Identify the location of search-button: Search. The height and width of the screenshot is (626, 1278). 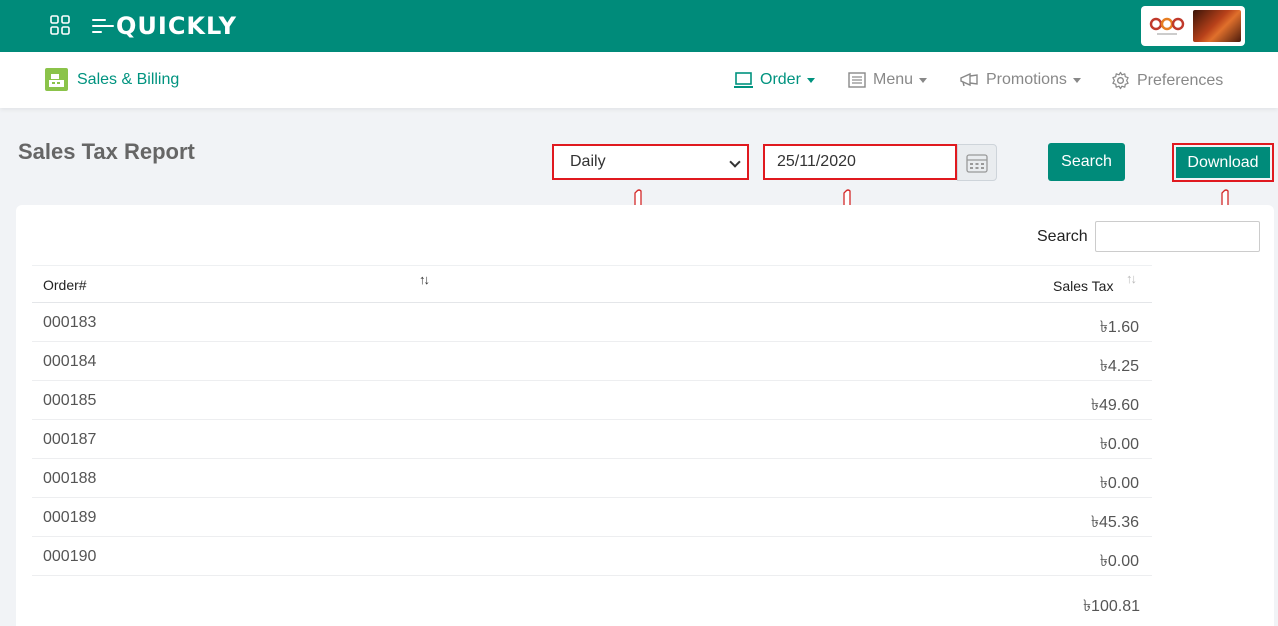
(1086, 162).